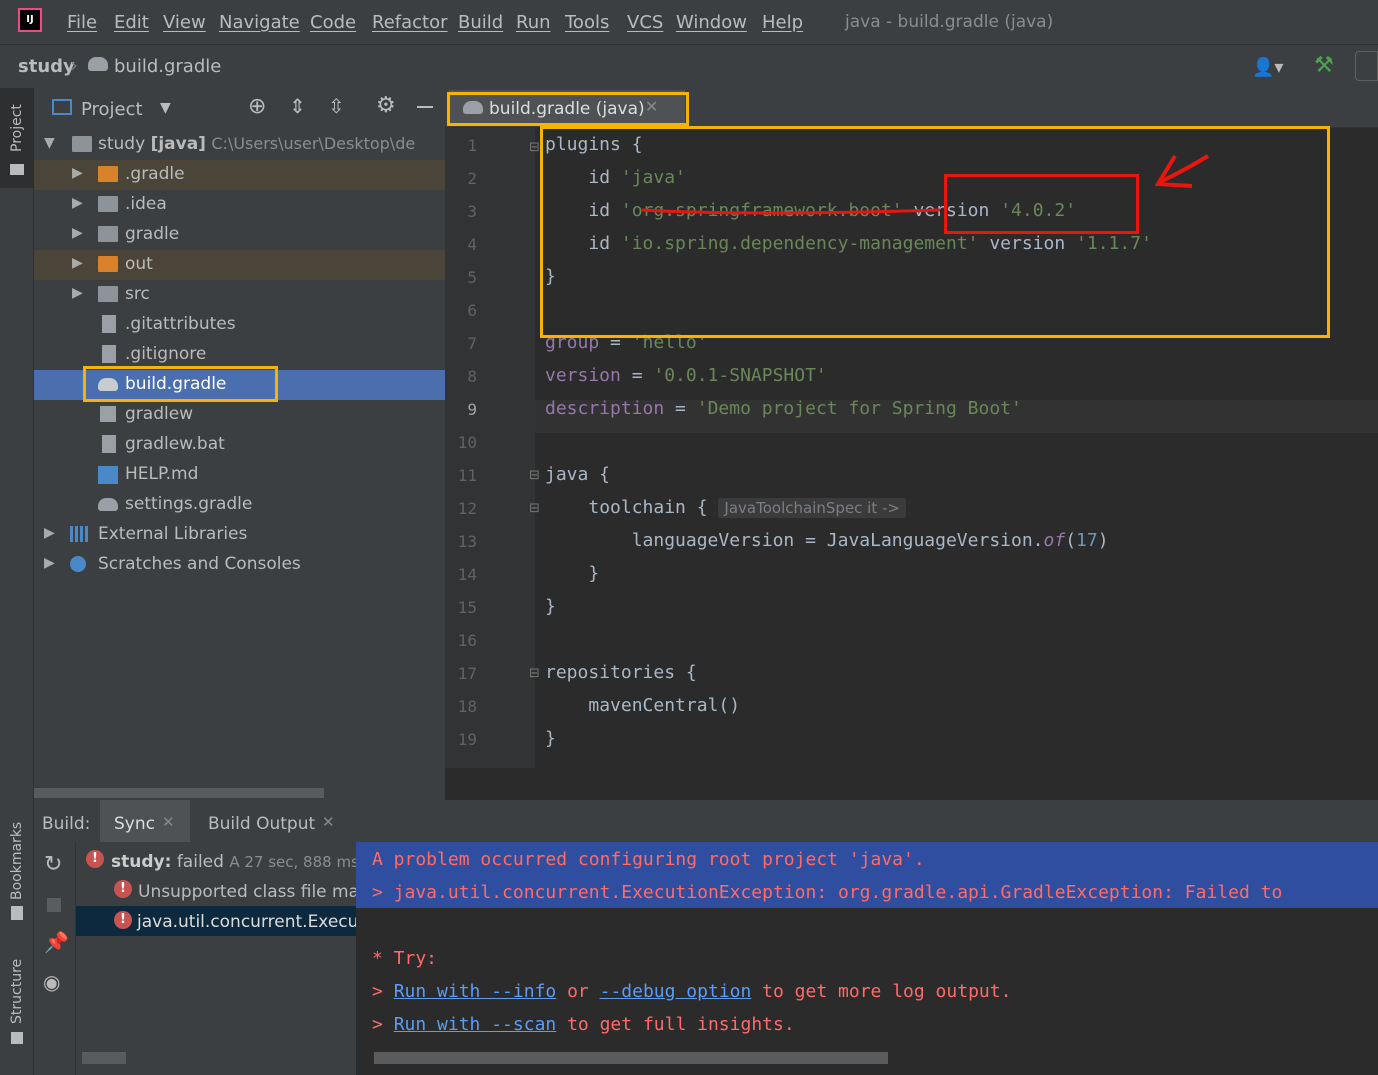 This screenshot has width=1378, height=1075. I want to click on run-config-button, so click(1366, 66).